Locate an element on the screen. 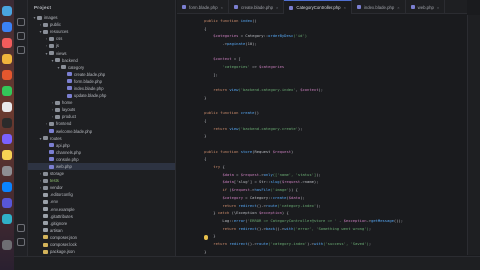  code-token: . is located at coordinates (340, 220).